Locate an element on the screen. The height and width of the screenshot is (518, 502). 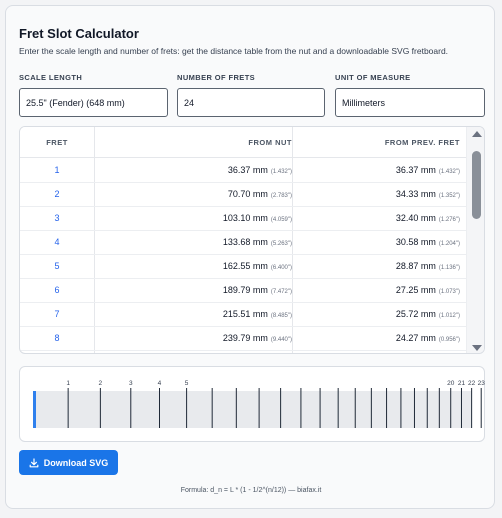
scroll-down-icon is located at coordinates (477, 348).